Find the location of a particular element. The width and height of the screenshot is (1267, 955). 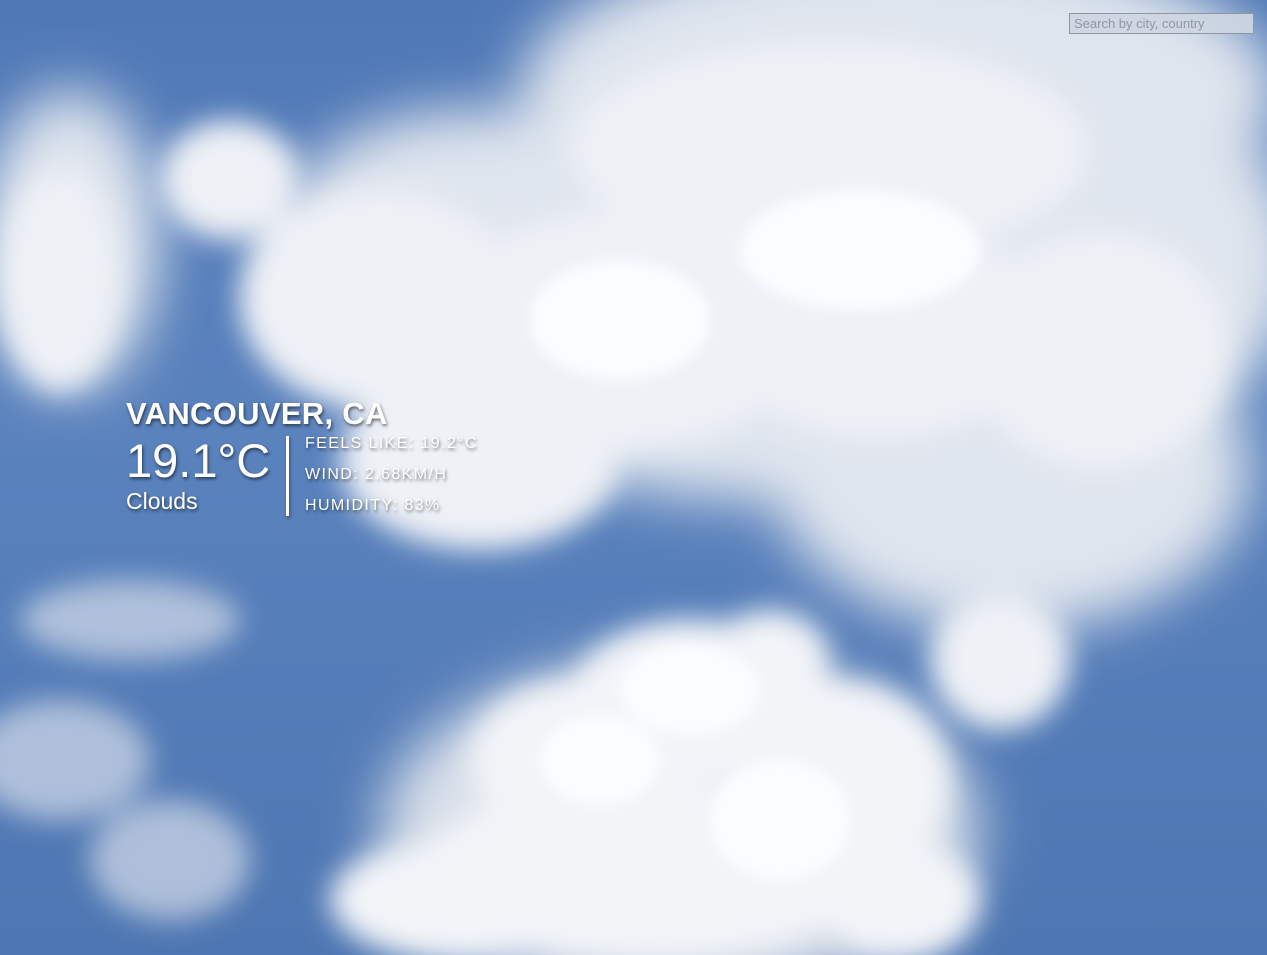

humidity-label: HUMIDITY: 83% is located at coordinates (373, 505).